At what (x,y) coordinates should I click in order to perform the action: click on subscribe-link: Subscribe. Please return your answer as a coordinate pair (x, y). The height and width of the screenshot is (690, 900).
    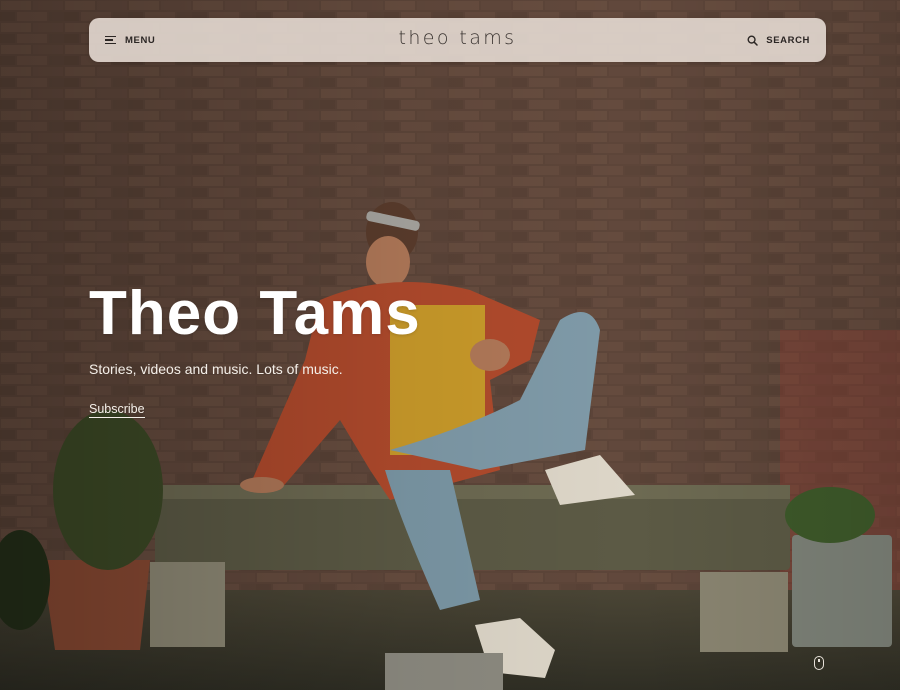
    Looking at the image, I should click on (117, 410).